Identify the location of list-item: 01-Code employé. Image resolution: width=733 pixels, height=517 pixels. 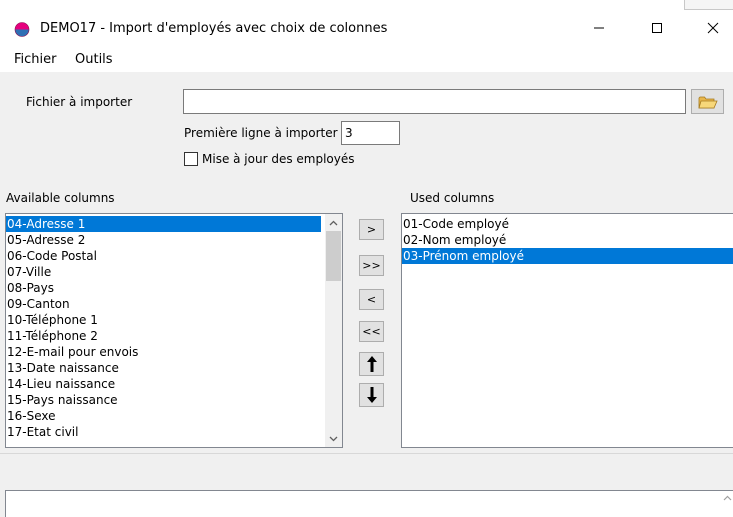
(567, 224).